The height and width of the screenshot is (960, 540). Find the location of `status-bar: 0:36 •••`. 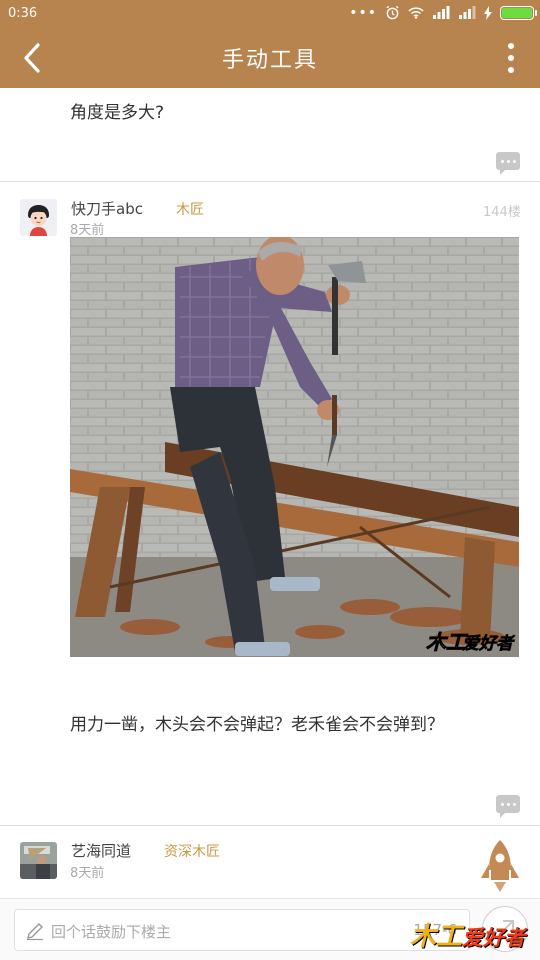

status-bar: 0:36 ••• is located at coordinates (270, 14).